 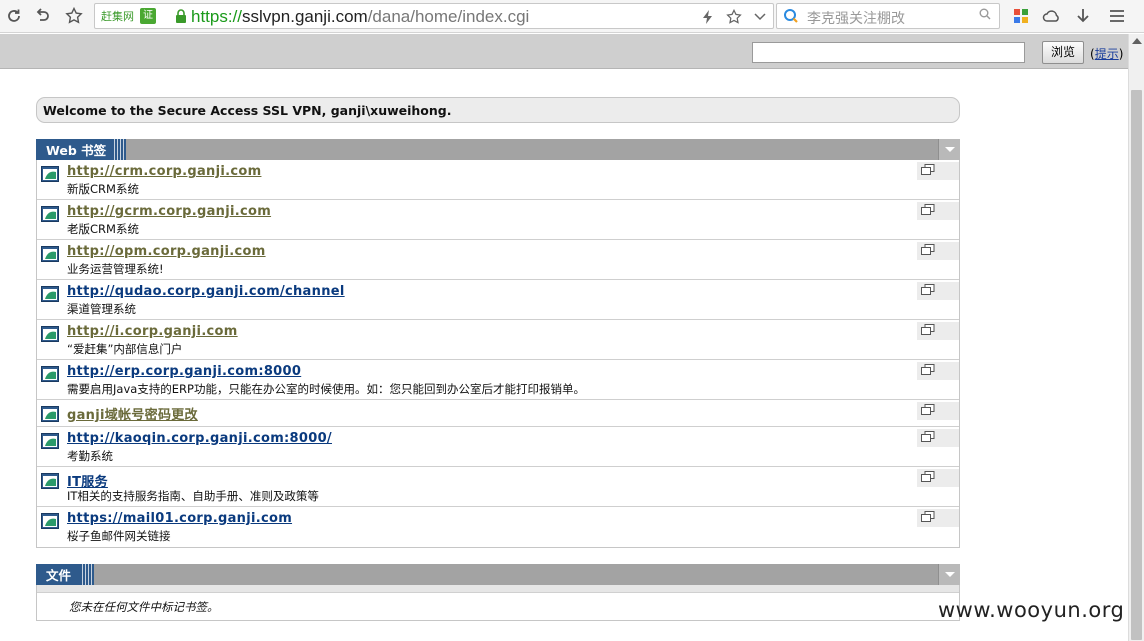 What do you see at coordinates (498, 413) in the screenshot?
I see `bookmark-row: ganji域帐号密码更改` at bounding box center [498, 413].